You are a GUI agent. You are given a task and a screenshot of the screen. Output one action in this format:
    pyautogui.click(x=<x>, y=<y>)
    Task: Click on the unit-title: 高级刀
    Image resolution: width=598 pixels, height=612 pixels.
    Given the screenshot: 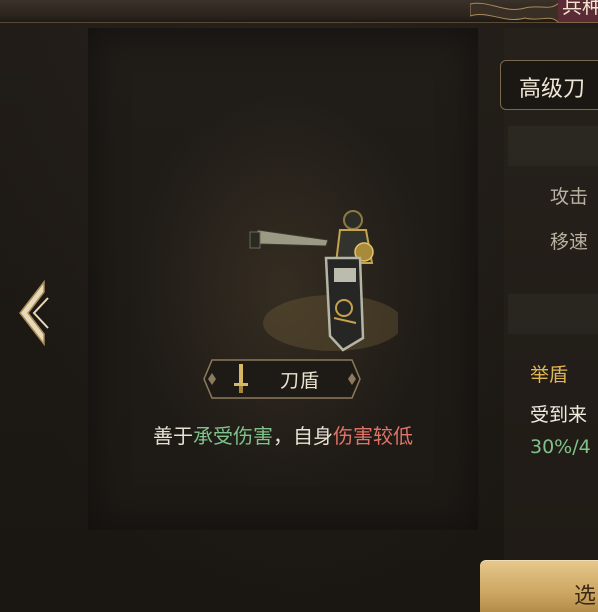 What is the action you would take?
    pyautogui.click(x=552, y=89)
    